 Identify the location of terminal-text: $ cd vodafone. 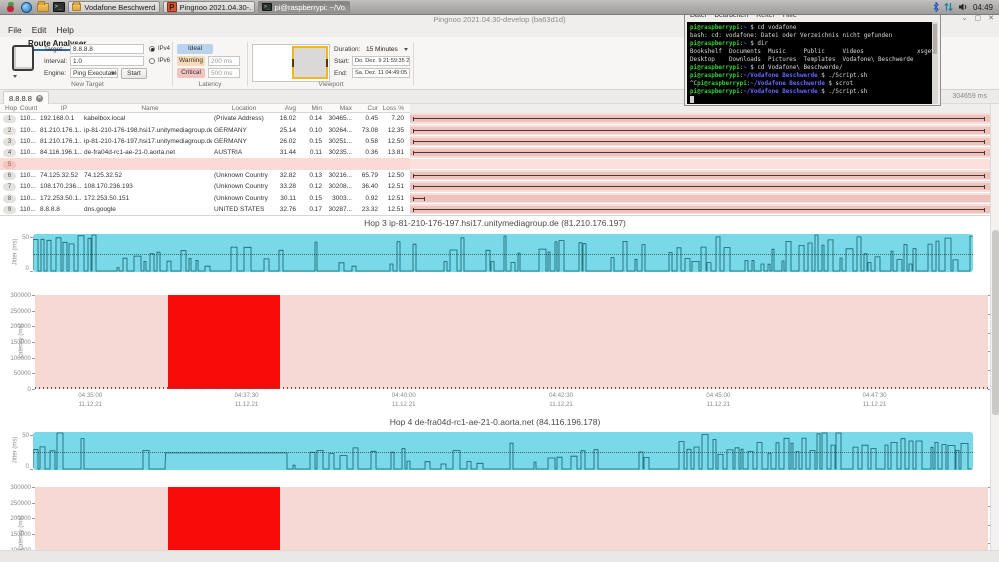
(771, 28).